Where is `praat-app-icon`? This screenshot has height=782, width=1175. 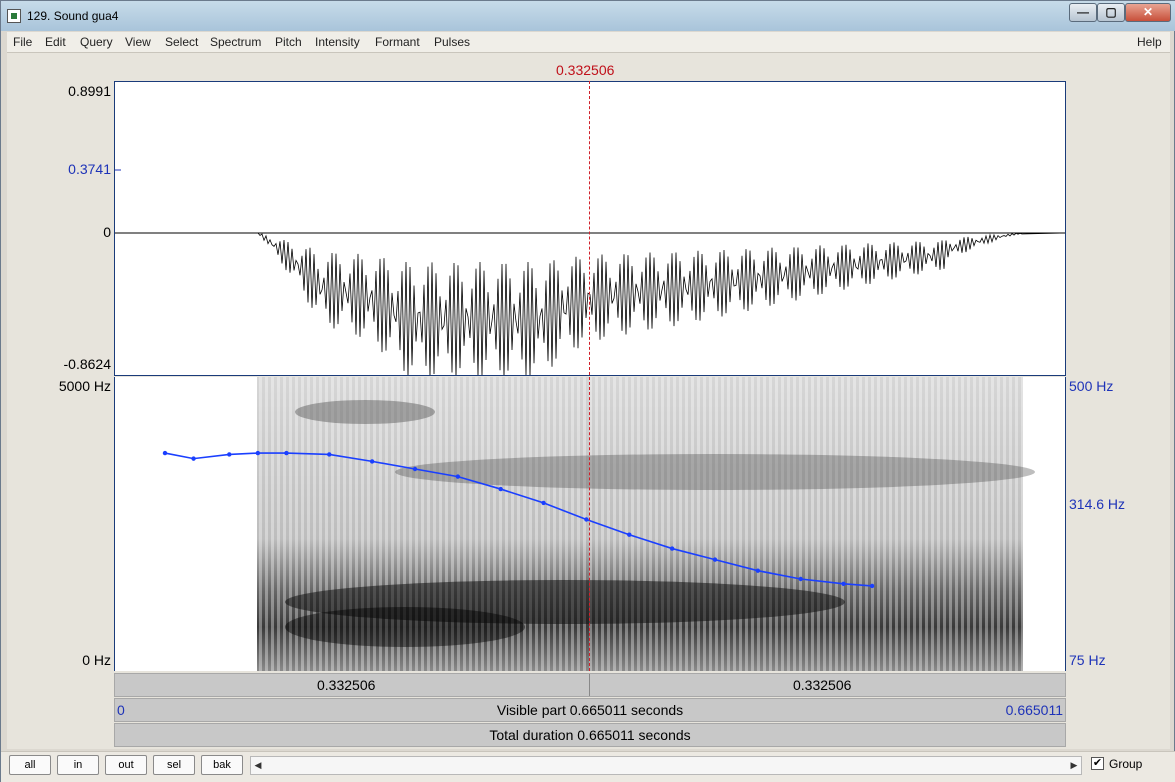
praat-app-icon is located at coordinates (14, 16).